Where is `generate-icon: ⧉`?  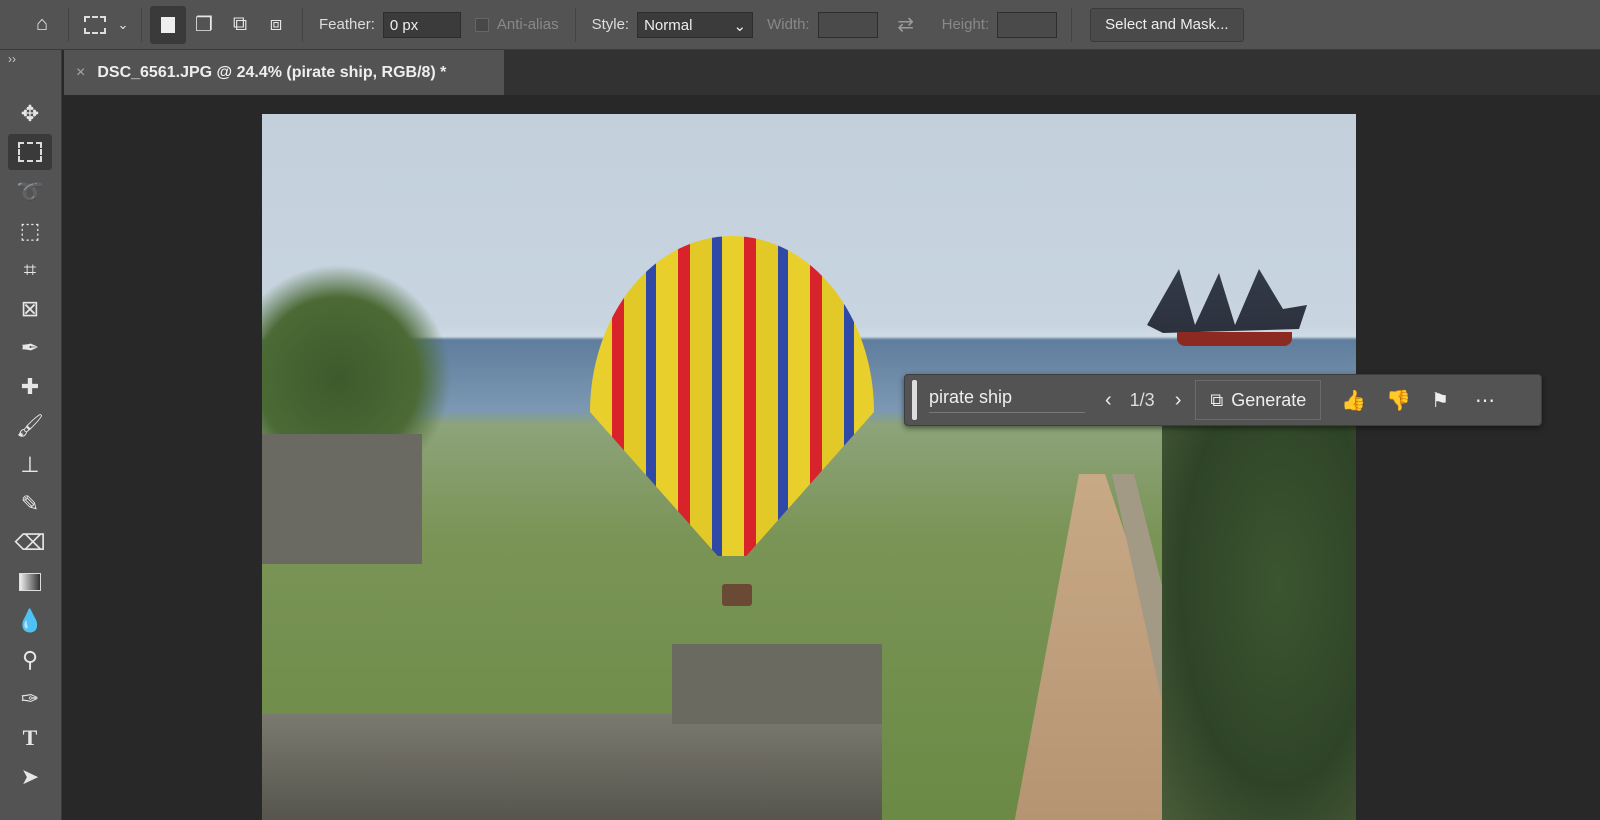
generate-icon: ⧉ is located at coordinates (1217, 399).